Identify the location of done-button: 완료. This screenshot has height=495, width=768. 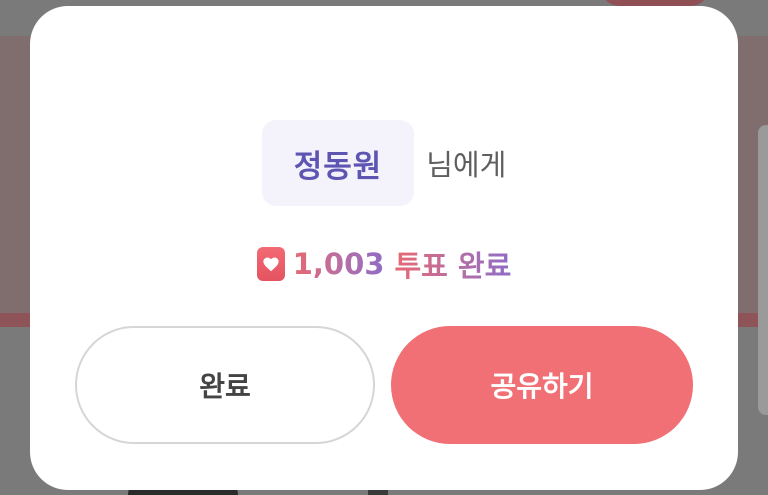
(225, 385).